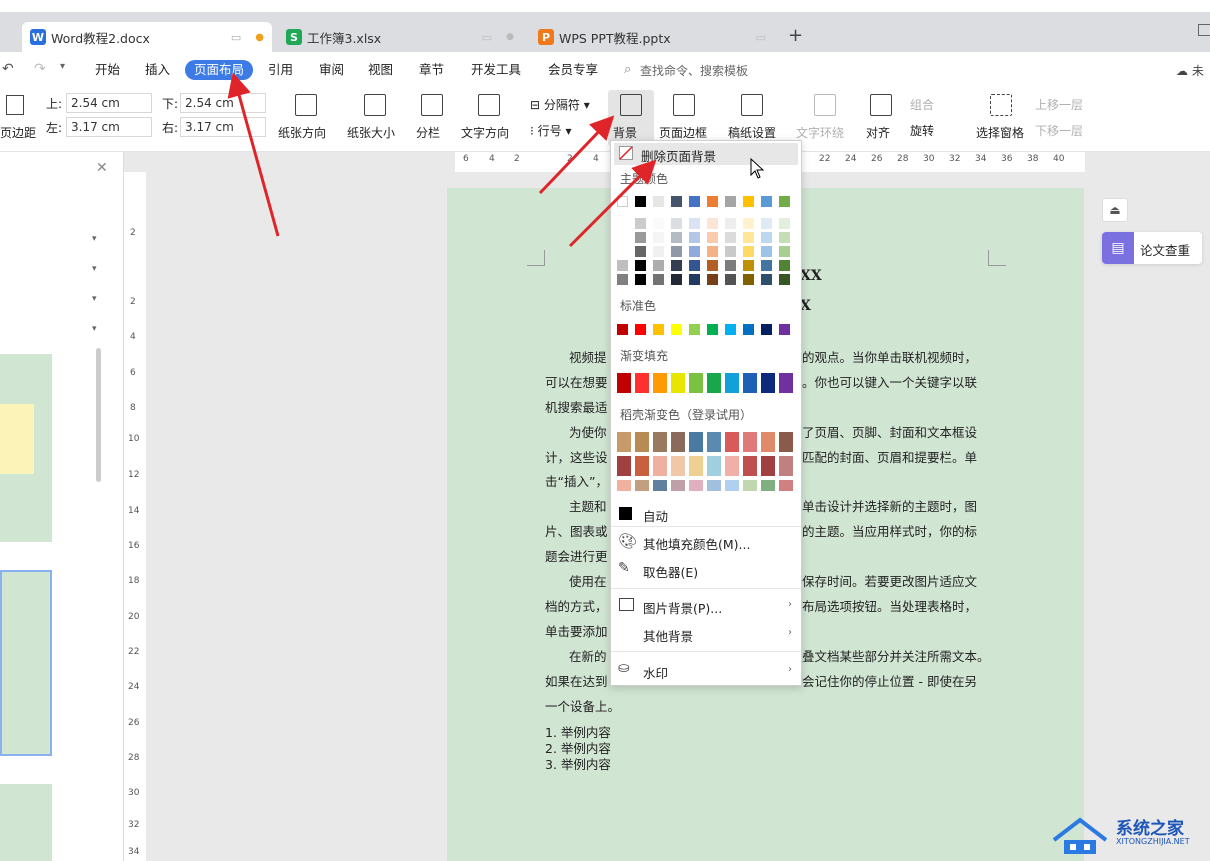 Image resolution: width=1210 pixels, height=861 pixels. What do you see at coordinates (576, 155) in the screenshot?
I see `arrow-to-background` at bounding box center [576, 155].